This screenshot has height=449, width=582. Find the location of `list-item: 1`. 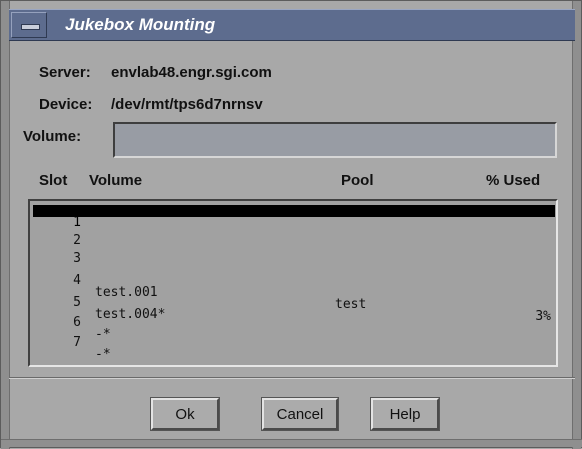

list-item: 1 is located at coordinates (294, 217).